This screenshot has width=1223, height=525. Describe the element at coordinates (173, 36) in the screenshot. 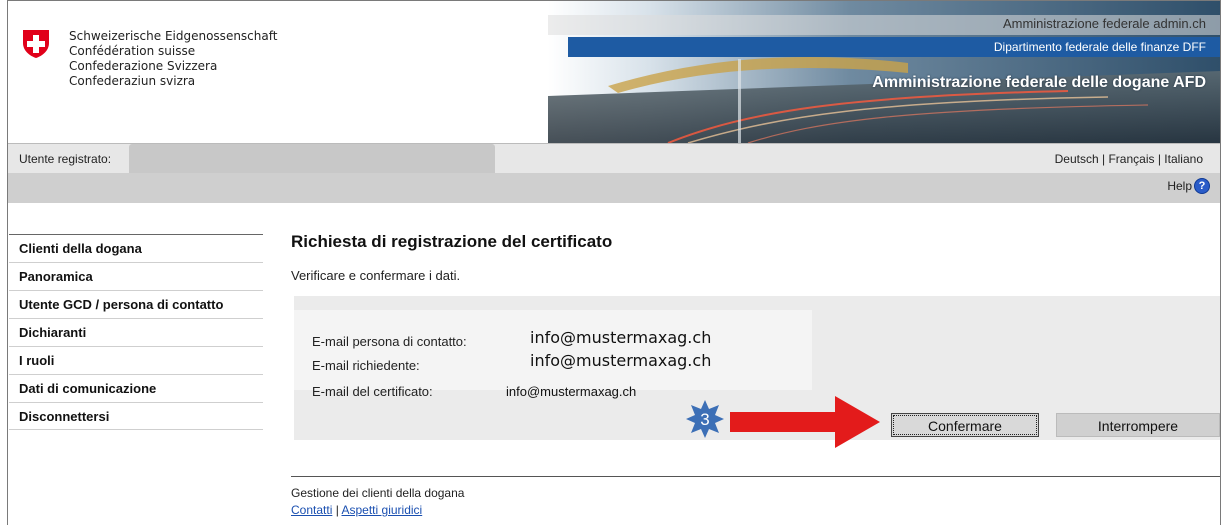

I see `confederation-line: Schweizerische Eidgenossenschaft` at that location.